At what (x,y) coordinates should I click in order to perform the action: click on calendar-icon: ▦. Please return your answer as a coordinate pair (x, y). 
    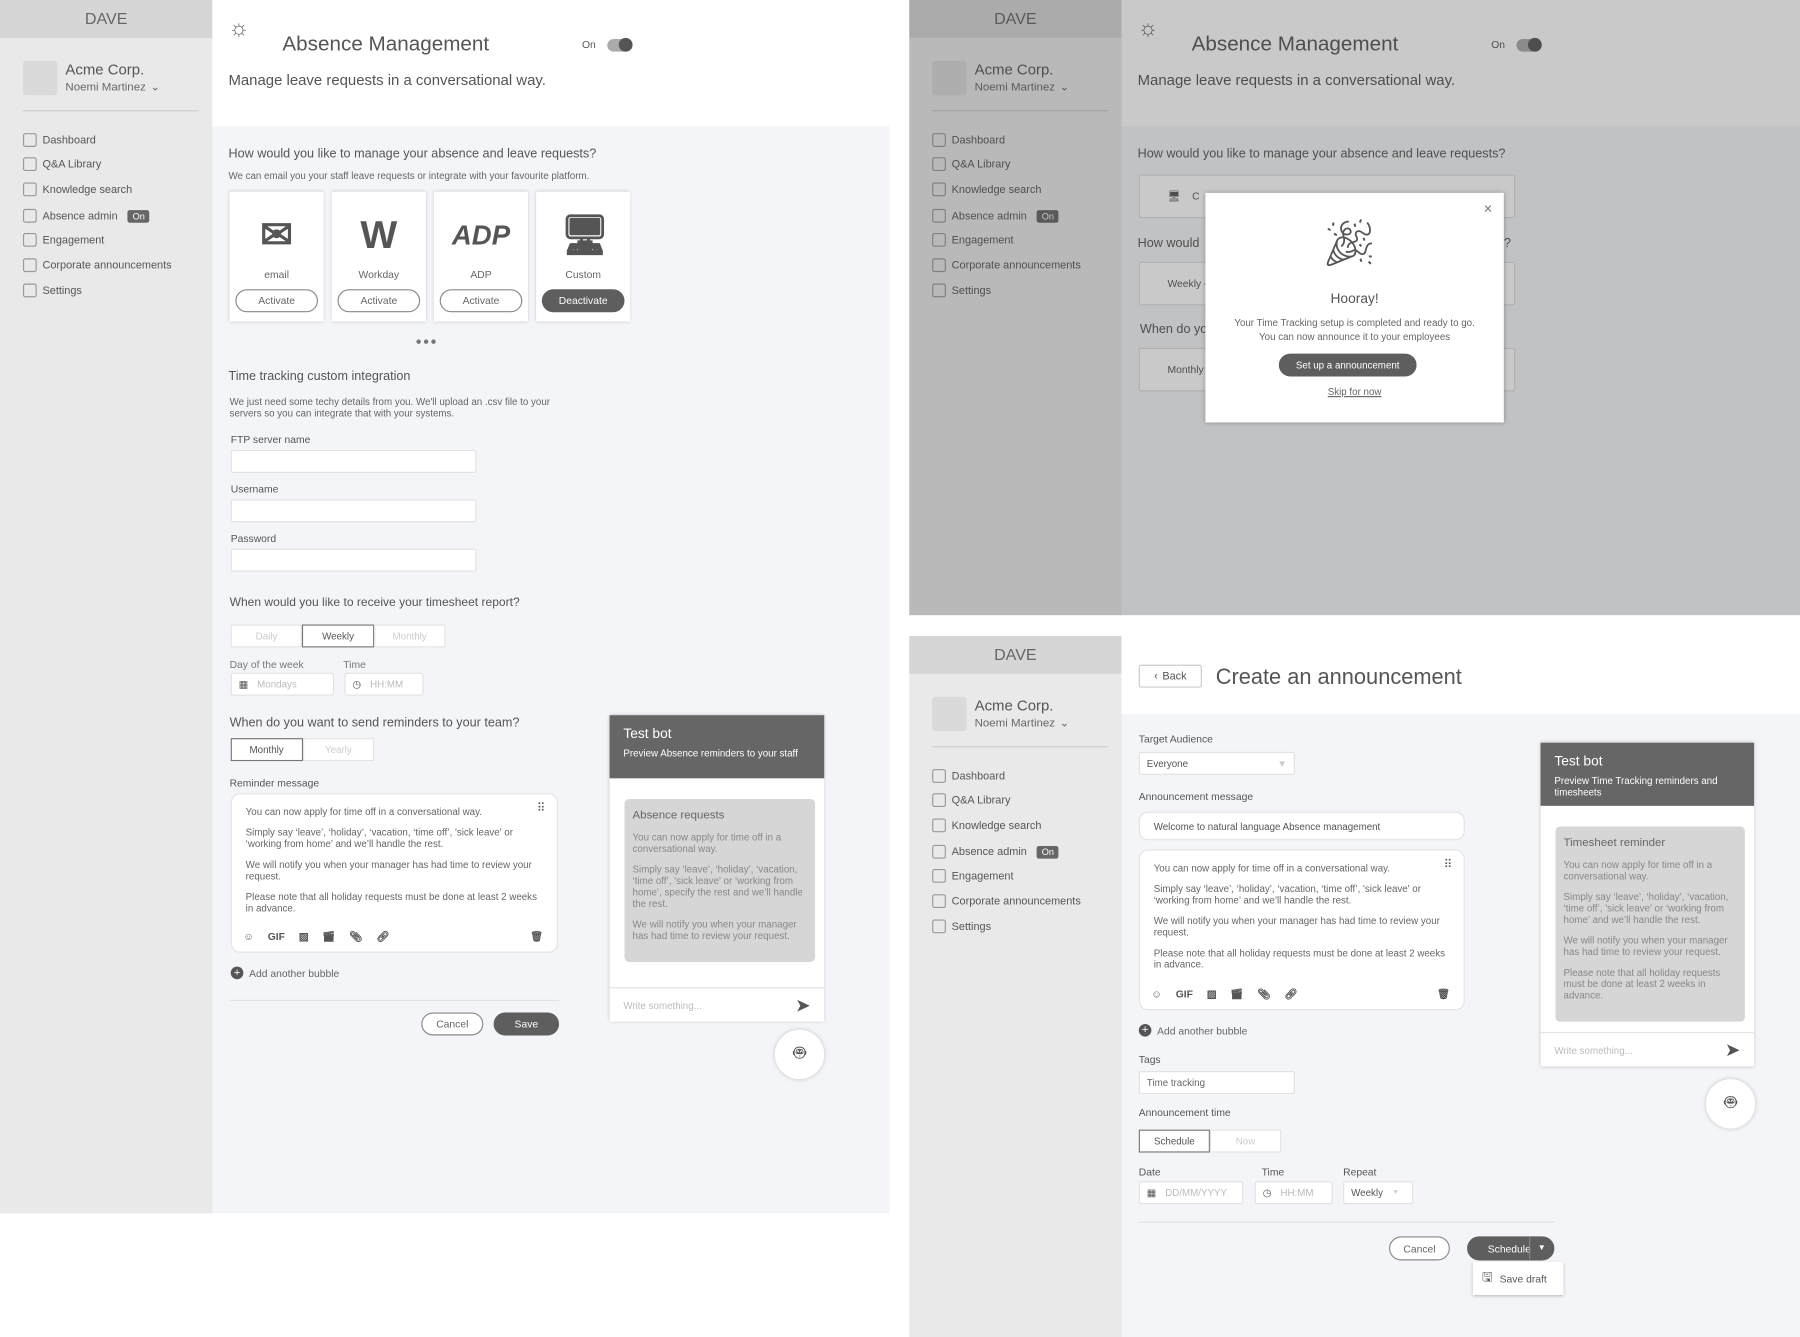
    Looking at the image, I should click on (243, 683).